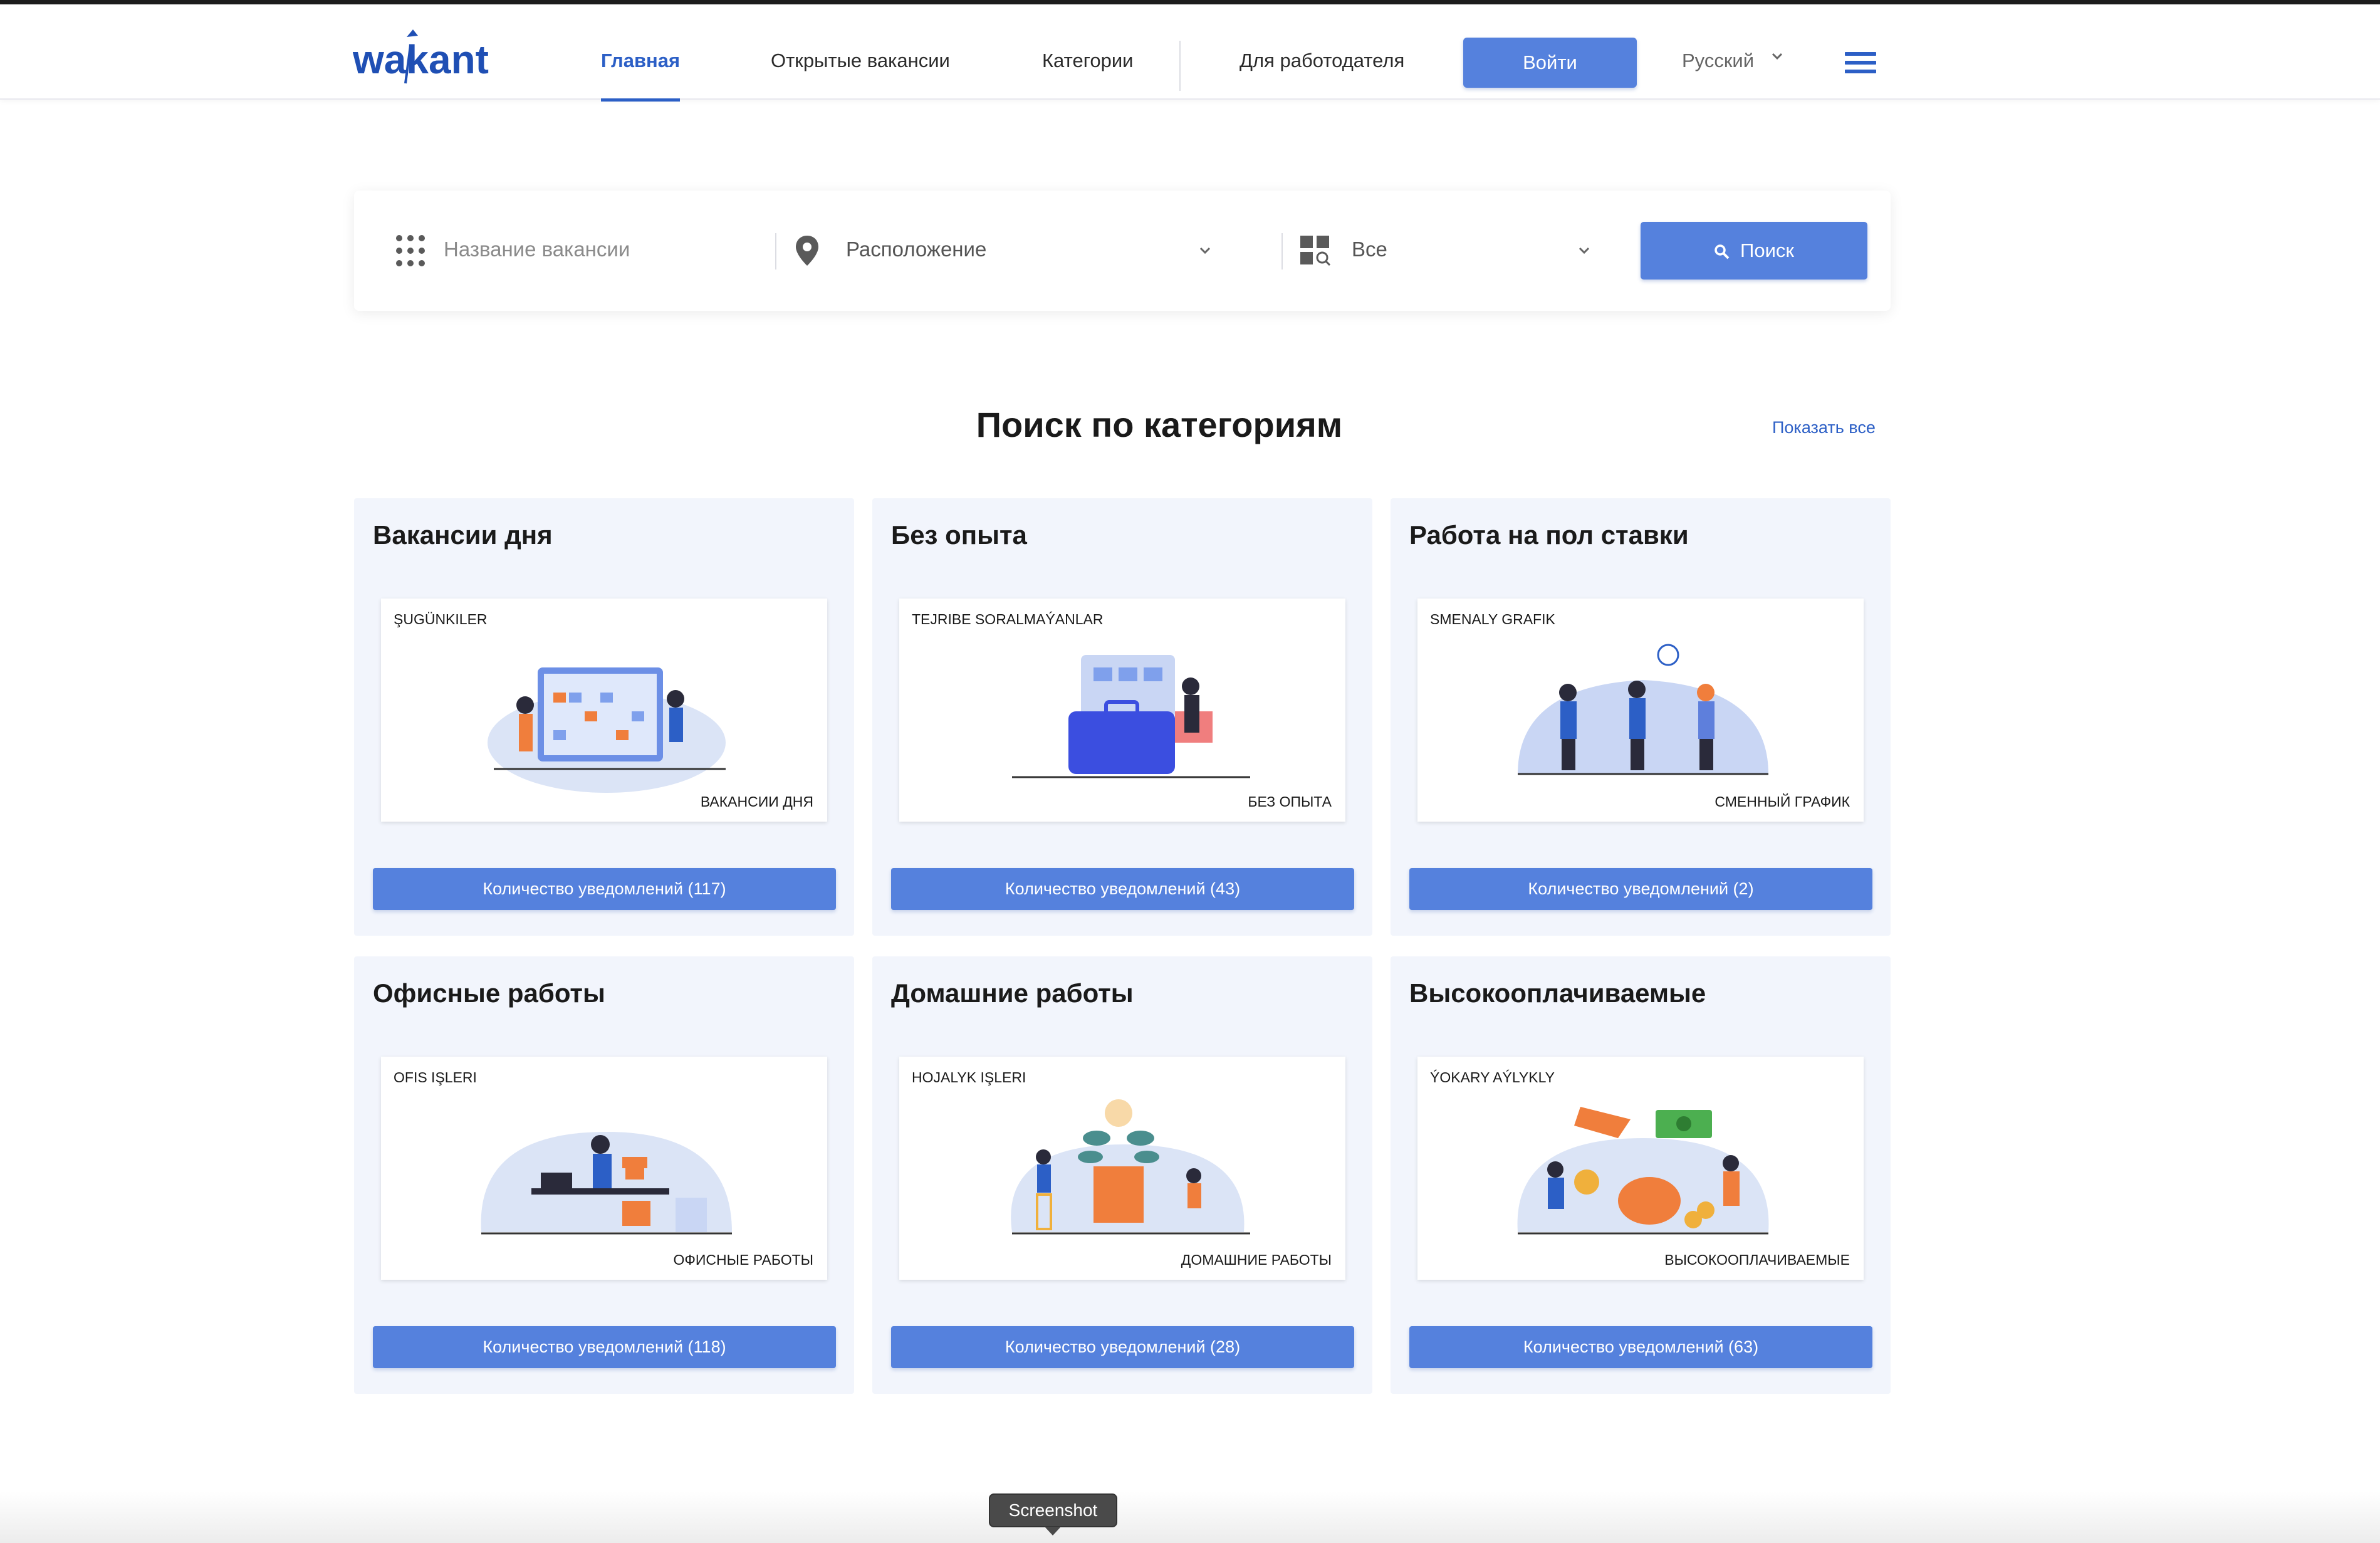 The width and height of the screenshot is (2380, 1543). Describe the element at coordinates (607, 730) in the screenshot. I see `calendar-illustration` at that location.